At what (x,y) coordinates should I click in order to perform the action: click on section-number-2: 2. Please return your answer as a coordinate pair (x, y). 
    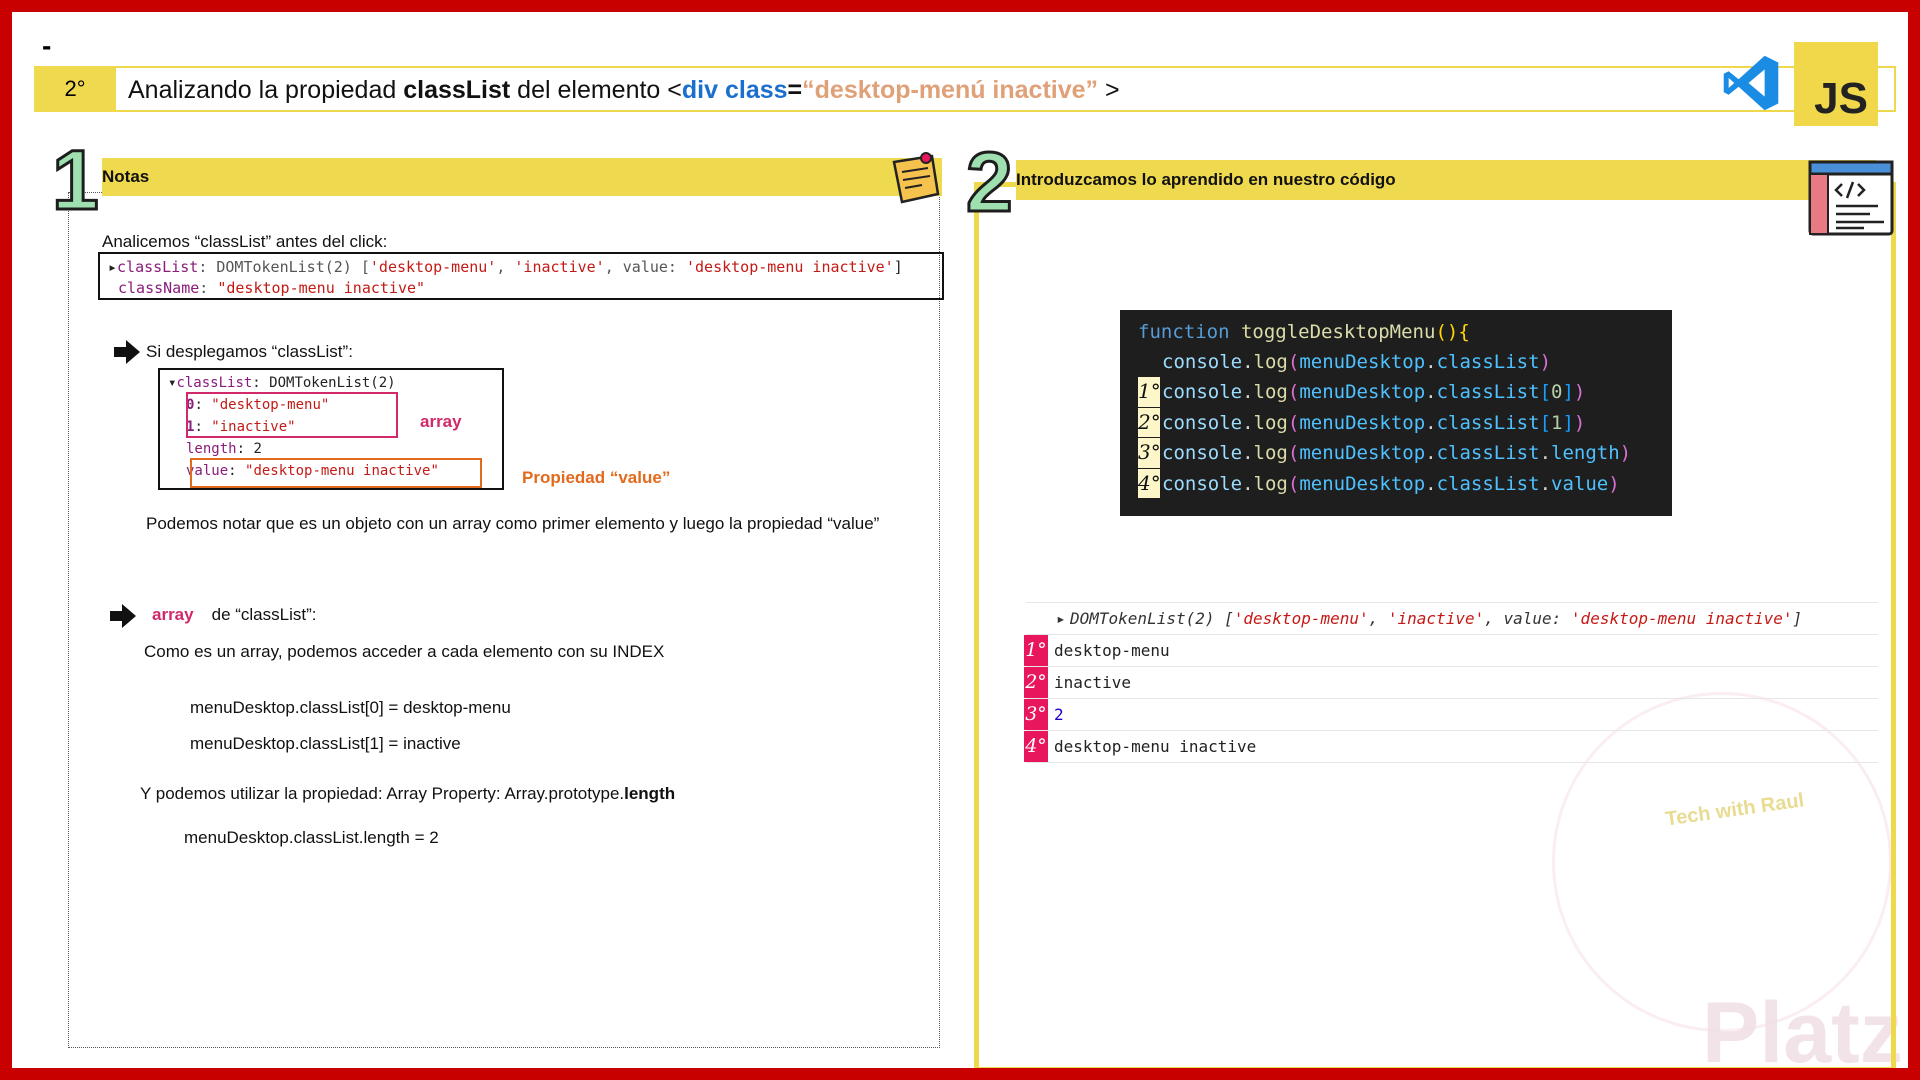
    Looking at the image, I should click on (990, 182).